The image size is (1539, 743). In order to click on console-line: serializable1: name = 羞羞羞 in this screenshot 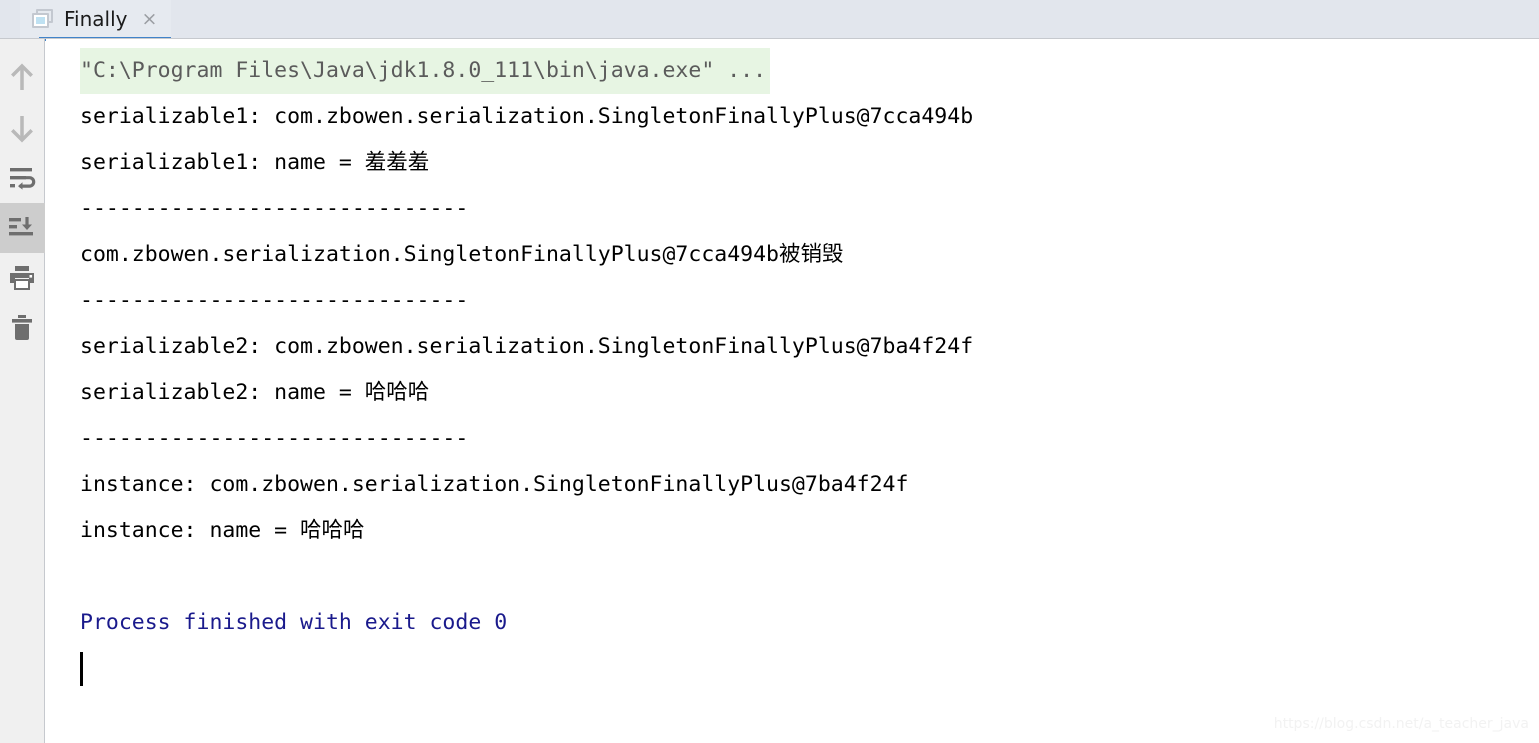, I will do `click(255, 162)`.